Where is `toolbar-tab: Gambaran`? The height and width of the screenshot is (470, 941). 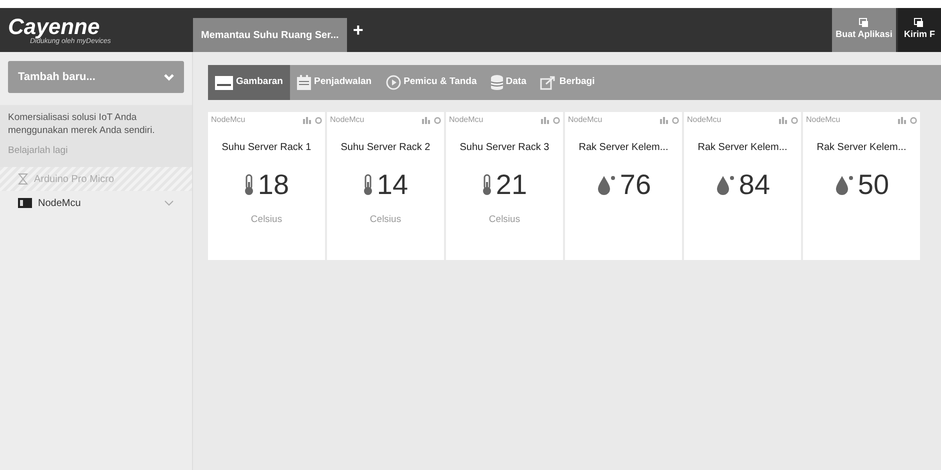 toolbar-tab: Gambaran is located at coordinates (249, 82).